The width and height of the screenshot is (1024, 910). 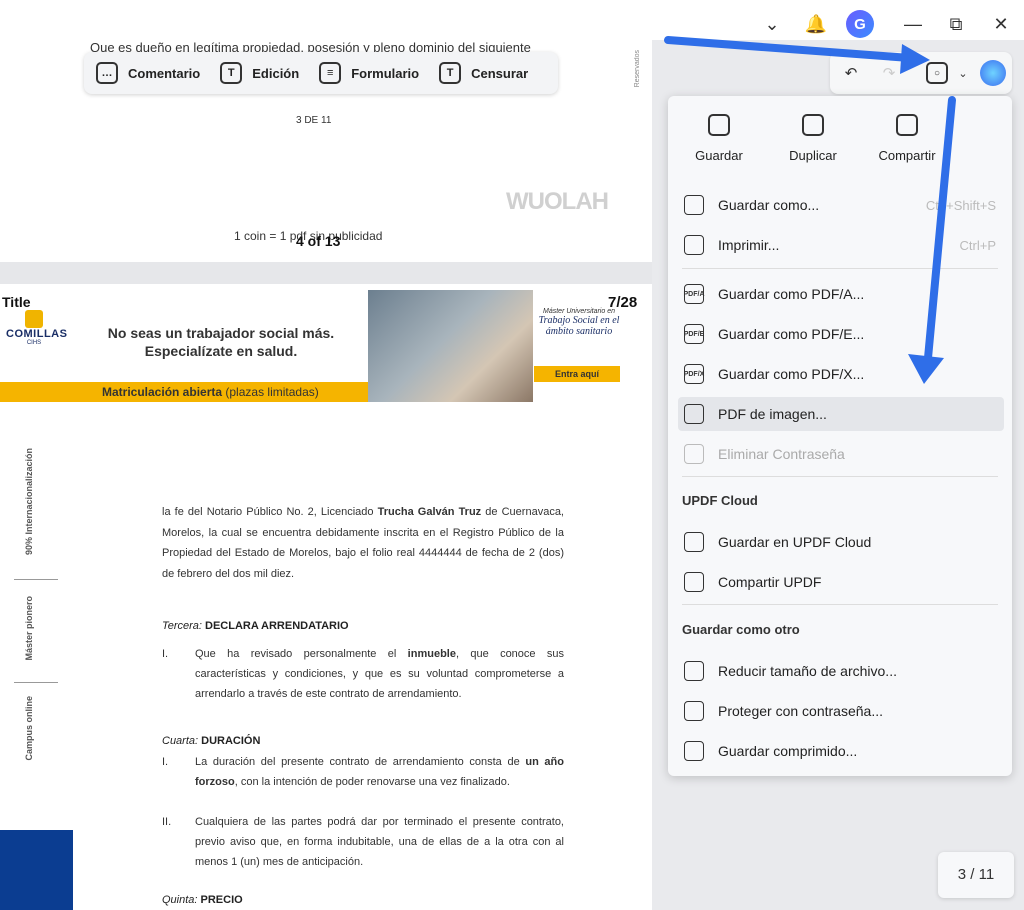 I want to click on shortcut-label: Ctrl+Shift+S, so click(x=960, y=205).